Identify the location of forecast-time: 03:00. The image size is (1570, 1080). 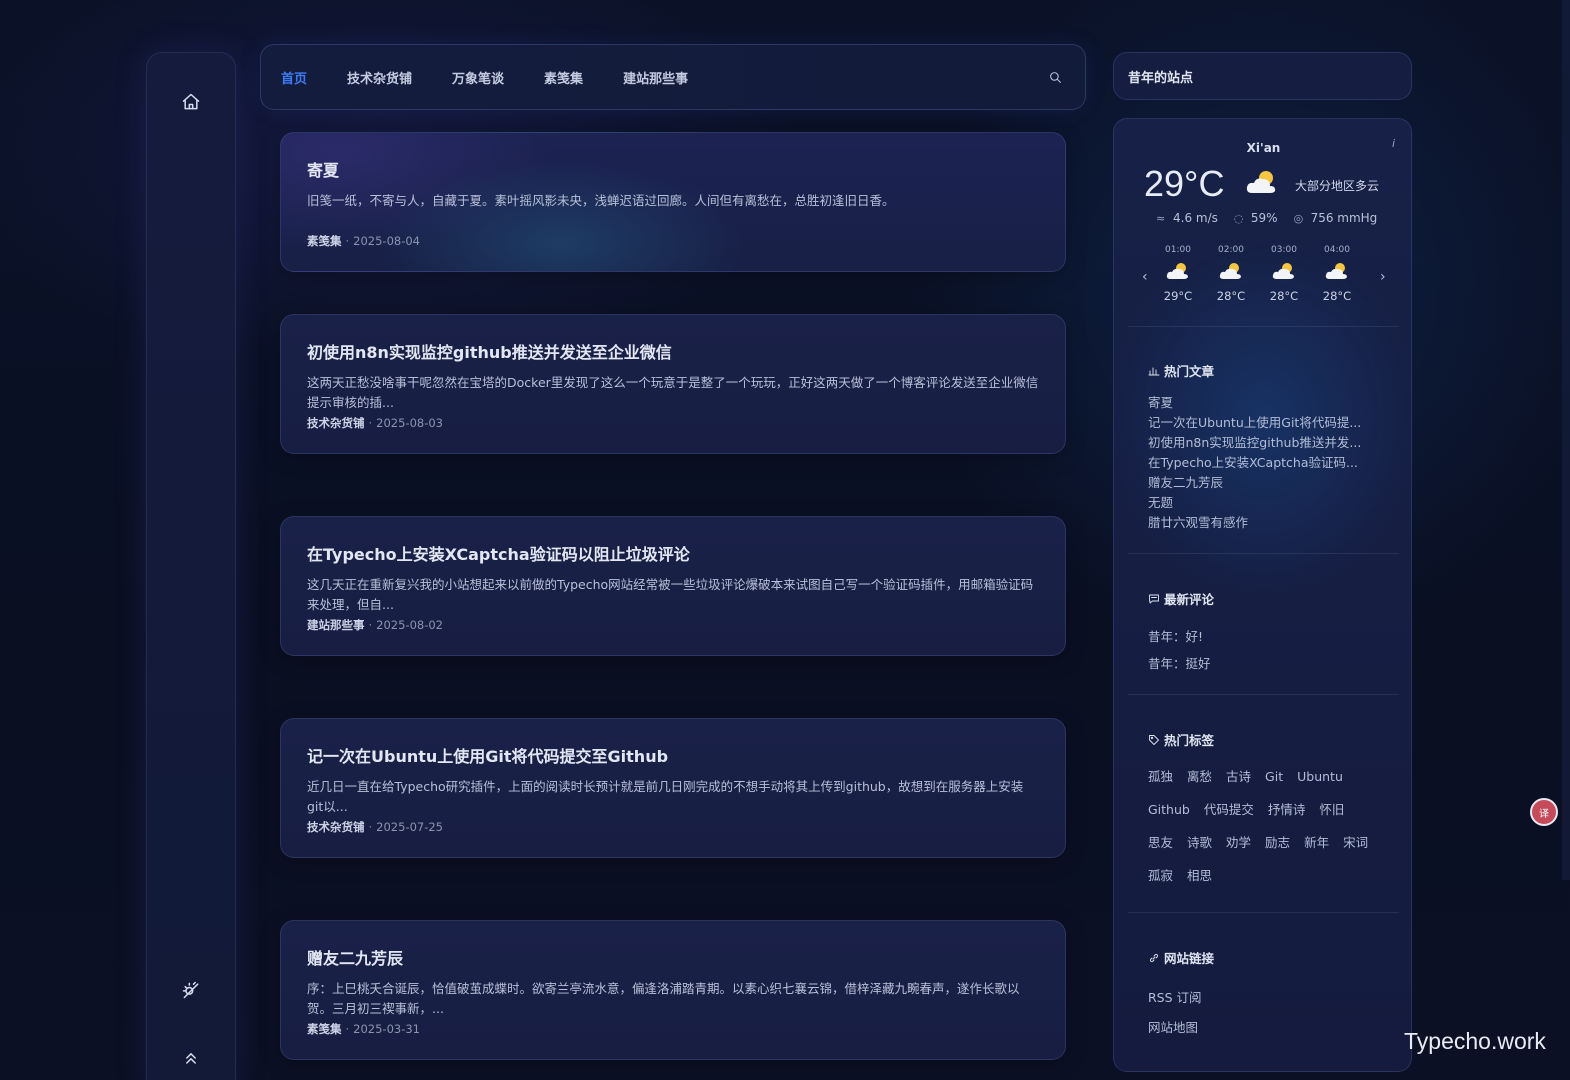
(1284, 250).